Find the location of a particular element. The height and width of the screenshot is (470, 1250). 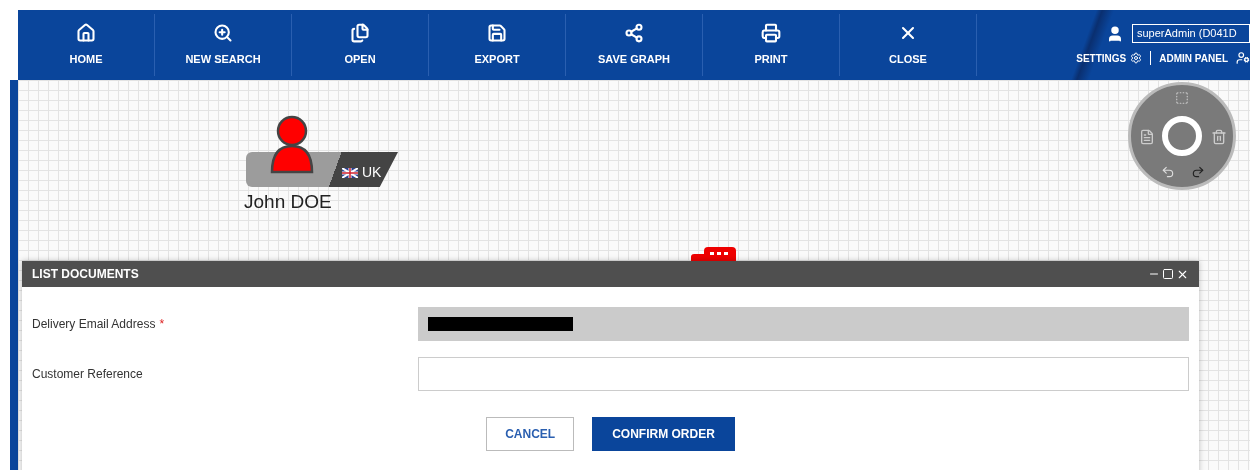

user-gear-icon is located at coordinates (1243, 58).